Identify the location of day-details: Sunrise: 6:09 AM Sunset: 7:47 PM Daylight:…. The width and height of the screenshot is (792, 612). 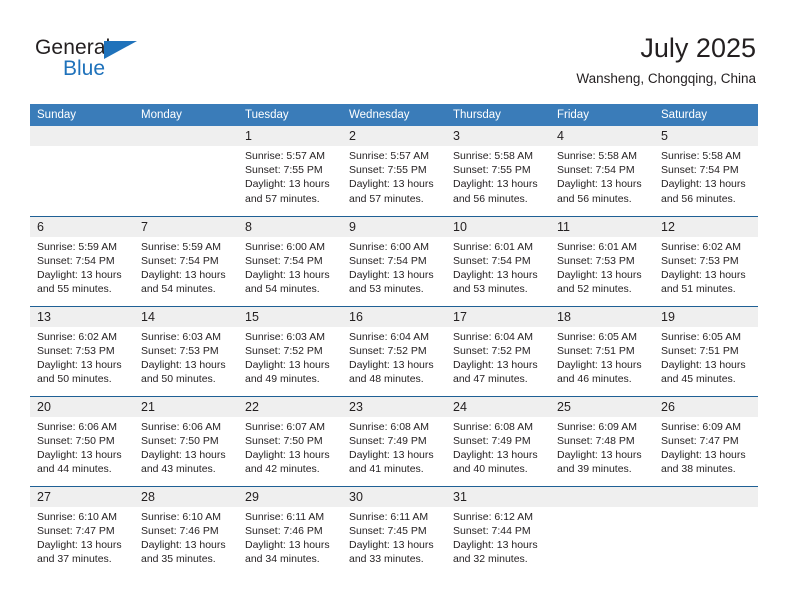
(706, 447).